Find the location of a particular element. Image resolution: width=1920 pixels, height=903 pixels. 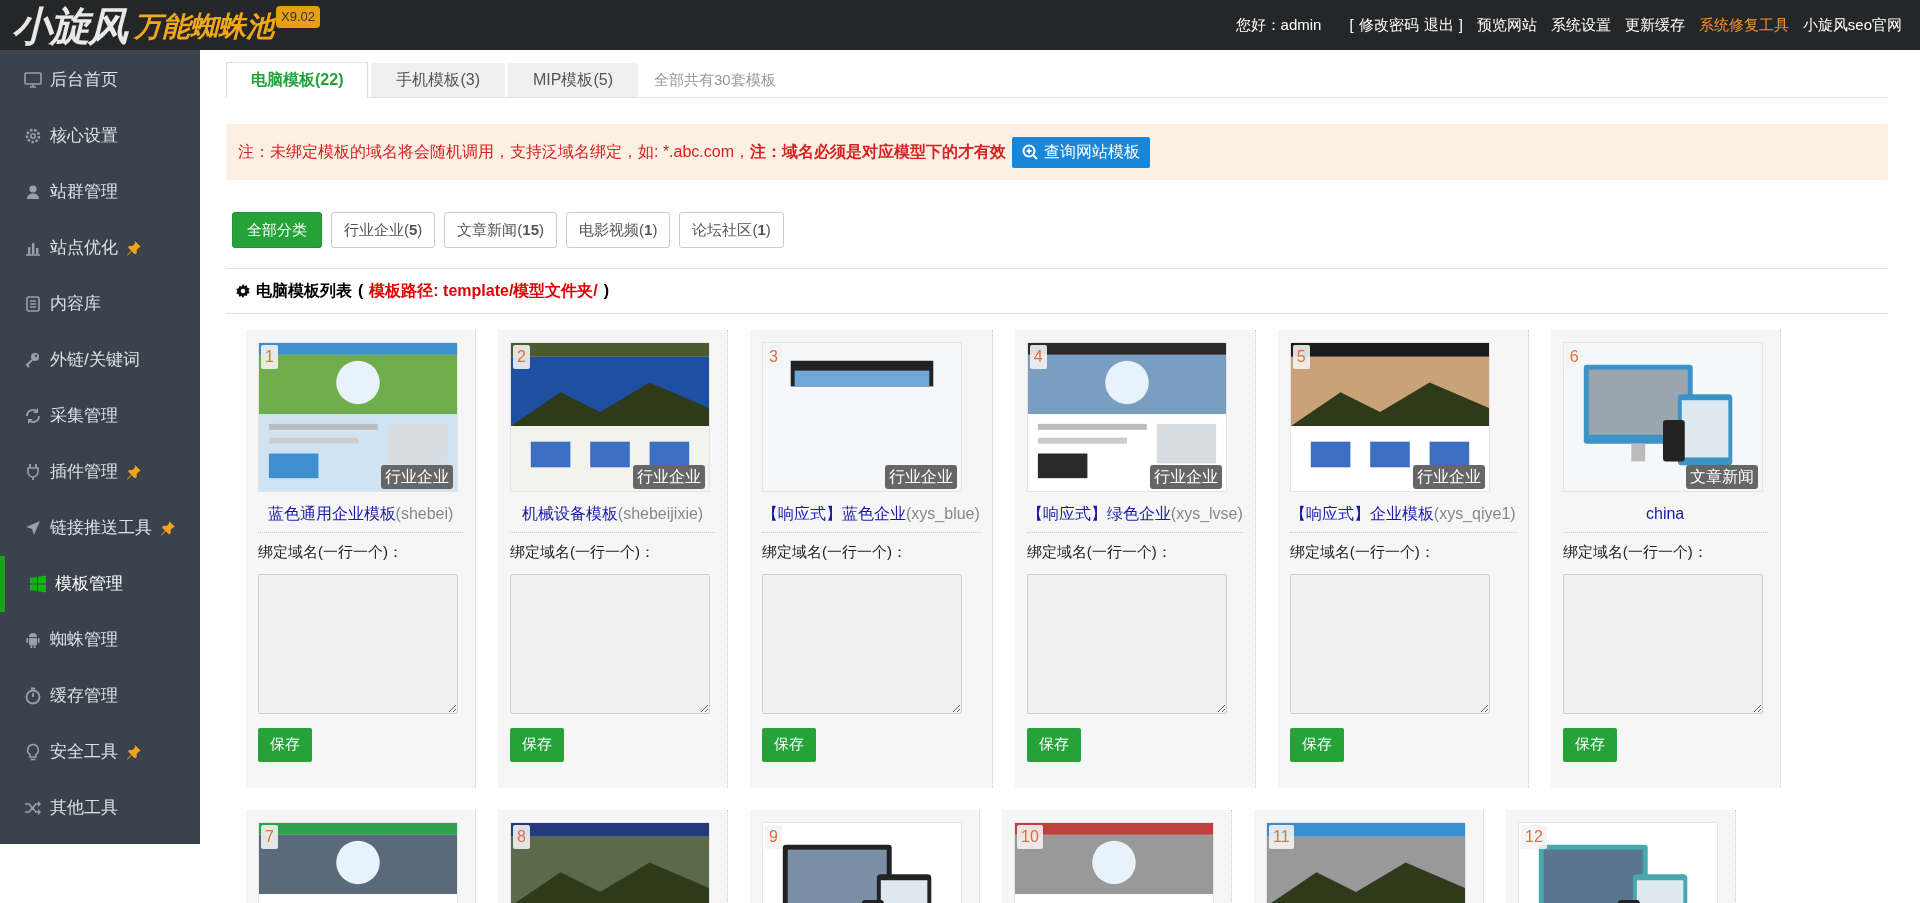

template-code: (shebeijixie) is located at coordinates (660, 513).